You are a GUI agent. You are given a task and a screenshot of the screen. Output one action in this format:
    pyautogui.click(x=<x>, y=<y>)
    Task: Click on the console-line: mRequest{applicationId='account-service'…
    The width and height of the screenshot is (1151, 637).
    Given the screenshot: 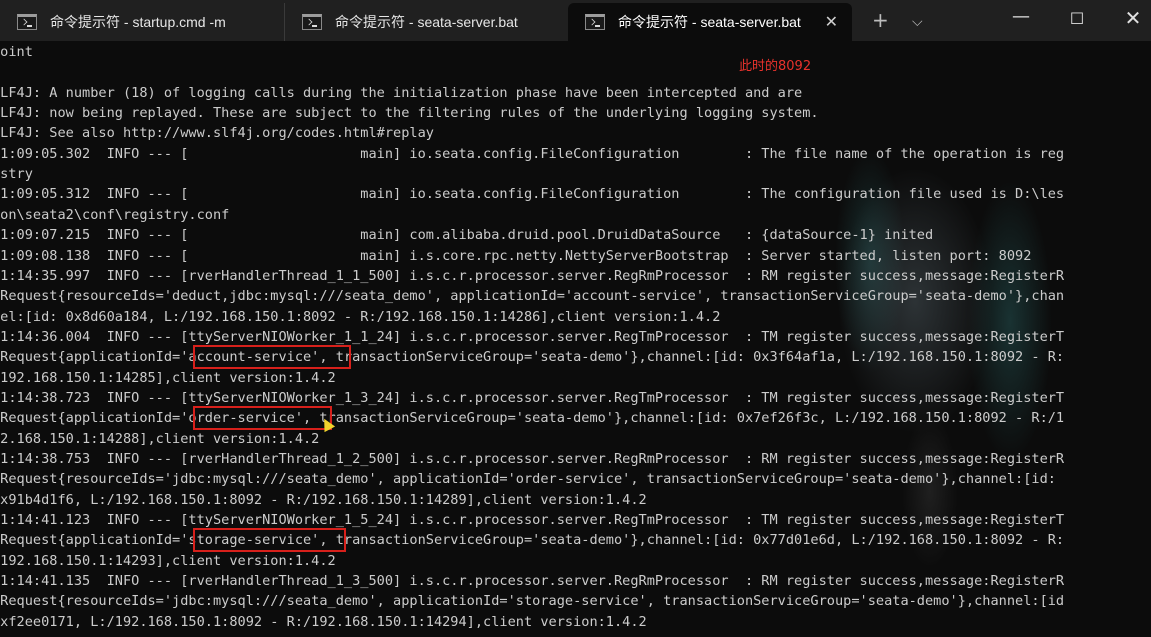 What is the action you would take?
    pyautogui.click(x=532, y=357)
    